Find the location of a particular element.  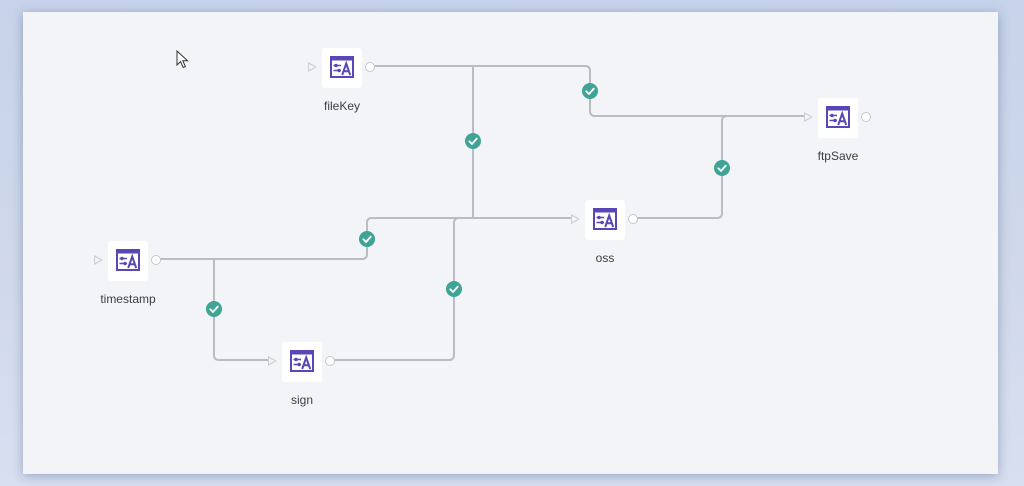

node-sign: sign is located at coordinates (302, 382).